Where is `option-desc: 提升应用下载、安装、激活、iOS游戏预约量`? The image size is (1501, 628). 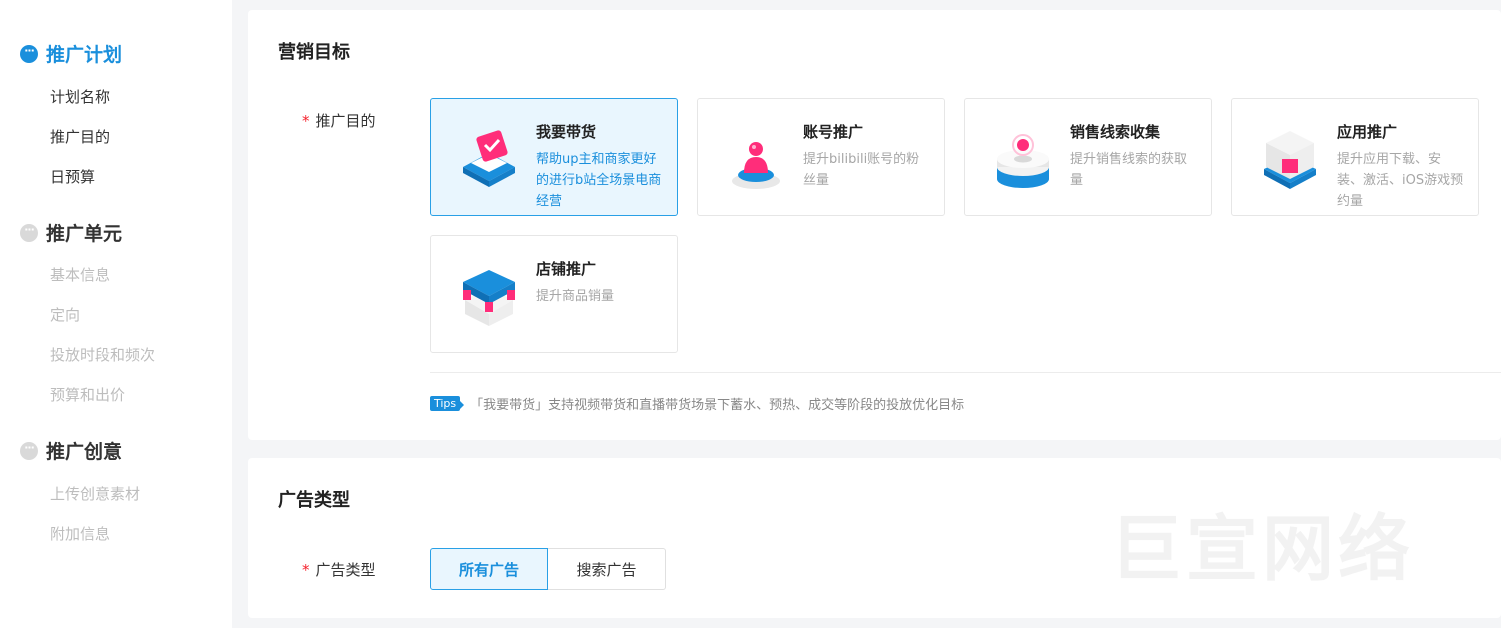
option-desc: 提升应用下载、安装、激活、iOS游戏预约量 is located at coordinates (1400, 180).